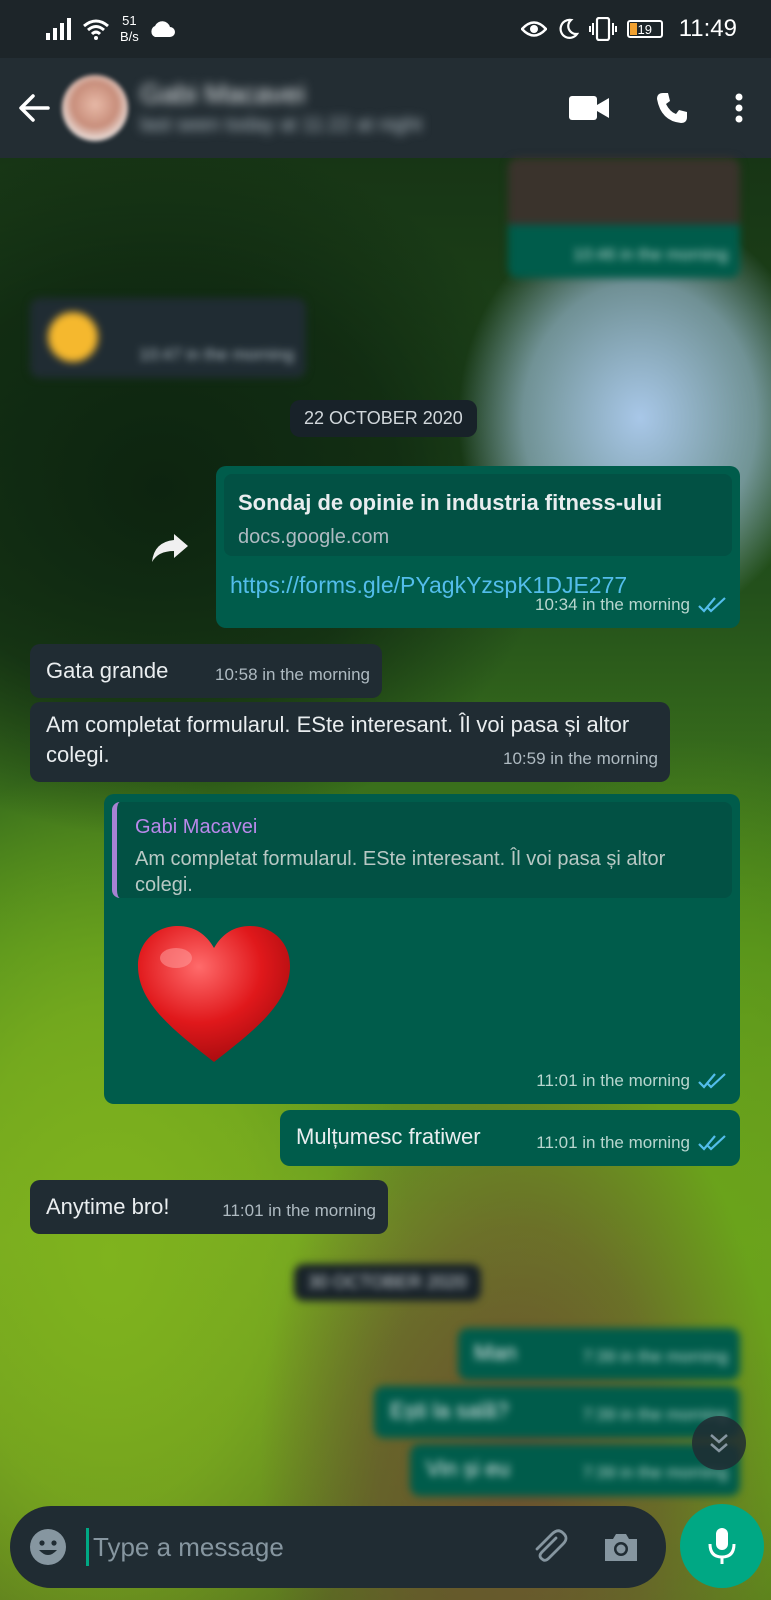  What do you see at coordinates (533, 29) in the screenshot?
I see `eye-icon` at bounding box center [533, 29].